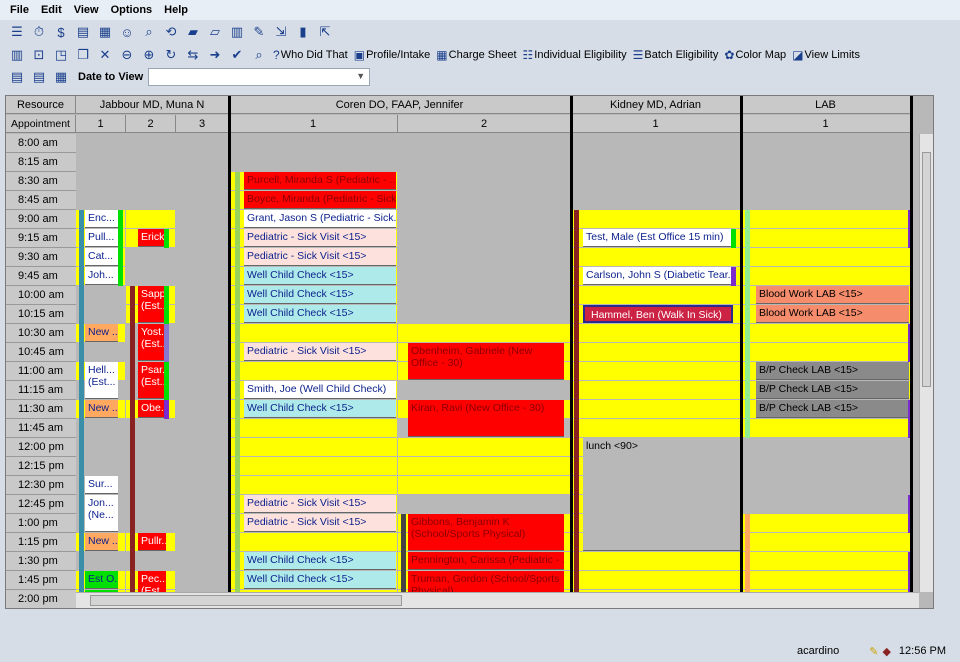 The image size is (960, 662). Describe the element at coordinates (303, 32) in the screenshot. I see `chart-icon: ▮` at that location.